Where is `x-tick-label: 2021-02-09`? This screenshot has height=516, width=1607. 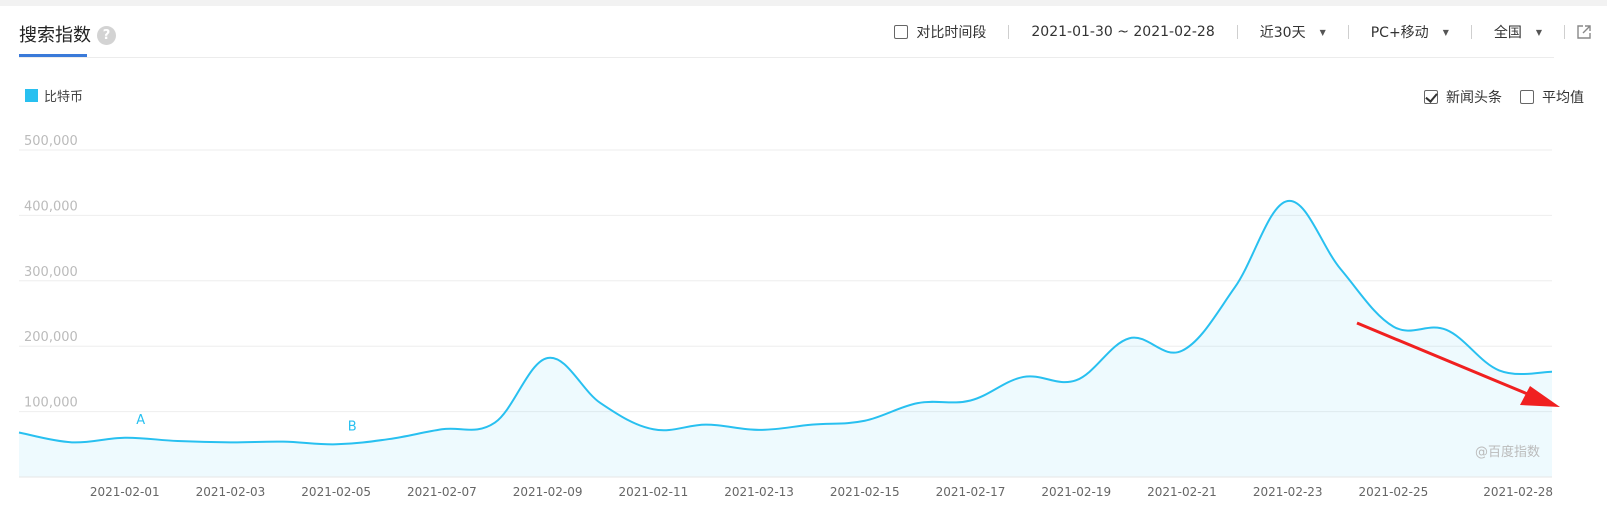 x-tick-label: 2021-02-09 is located at coordinates (548, 492).